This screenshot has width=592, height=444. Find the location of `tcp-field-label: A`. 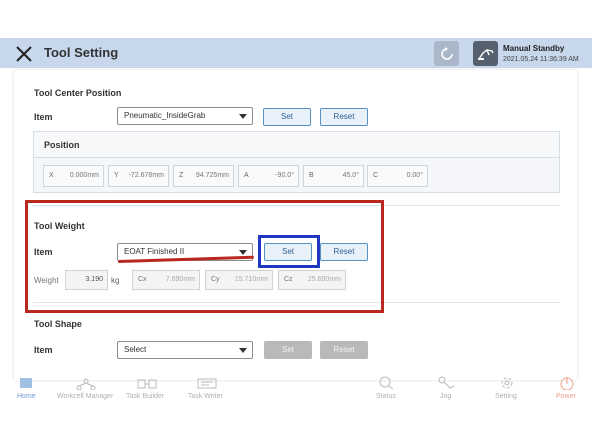

tcp-field-label: A is located at coordinates (246, 175).